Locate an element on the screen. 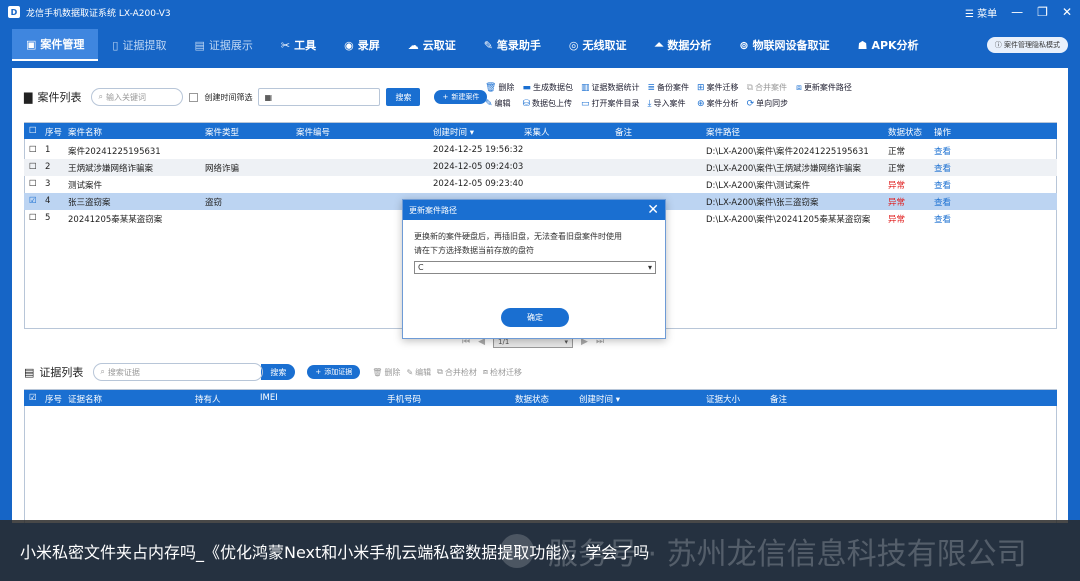  menu-button: ☰ 菜单 is located at coordinates (981, 12).